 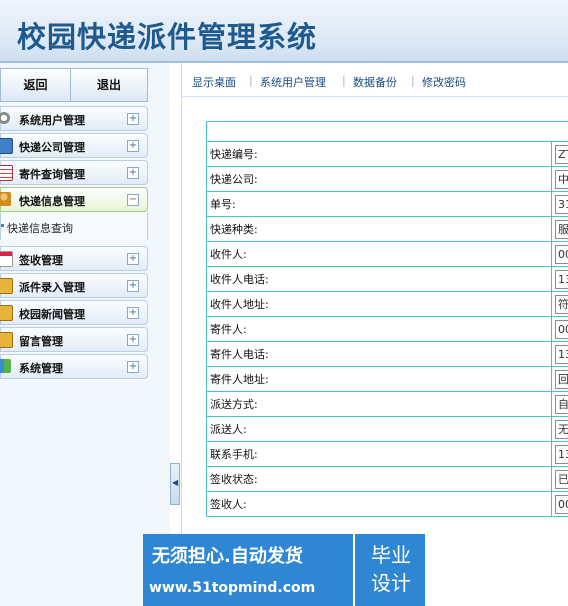 I want to click on form-row: 收件人:00, so click(x=387, y=254).